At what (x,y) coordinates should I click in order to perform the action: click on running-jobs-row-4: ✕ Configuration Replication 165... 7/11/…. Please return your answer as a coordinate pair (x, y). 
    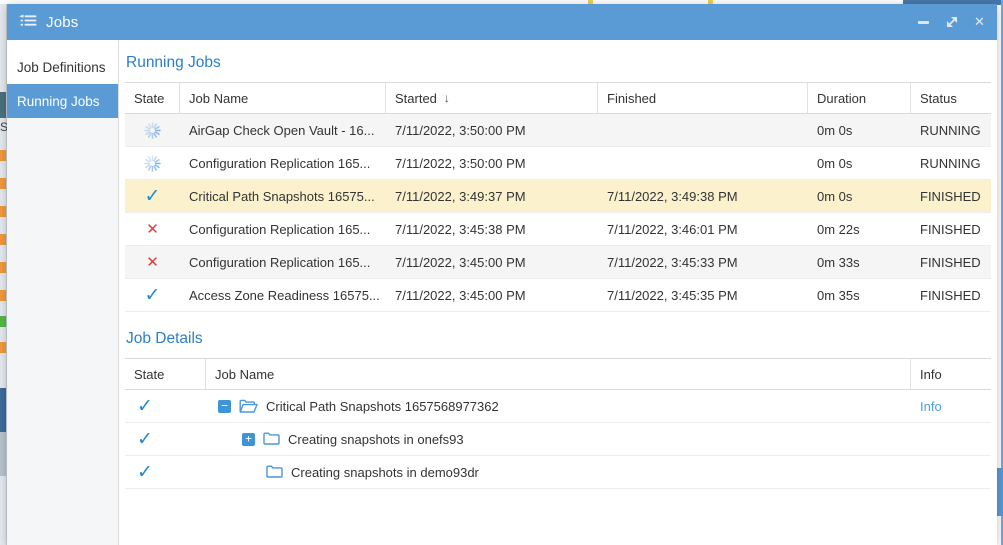
    Looking at the image, I should click on (558, 262).